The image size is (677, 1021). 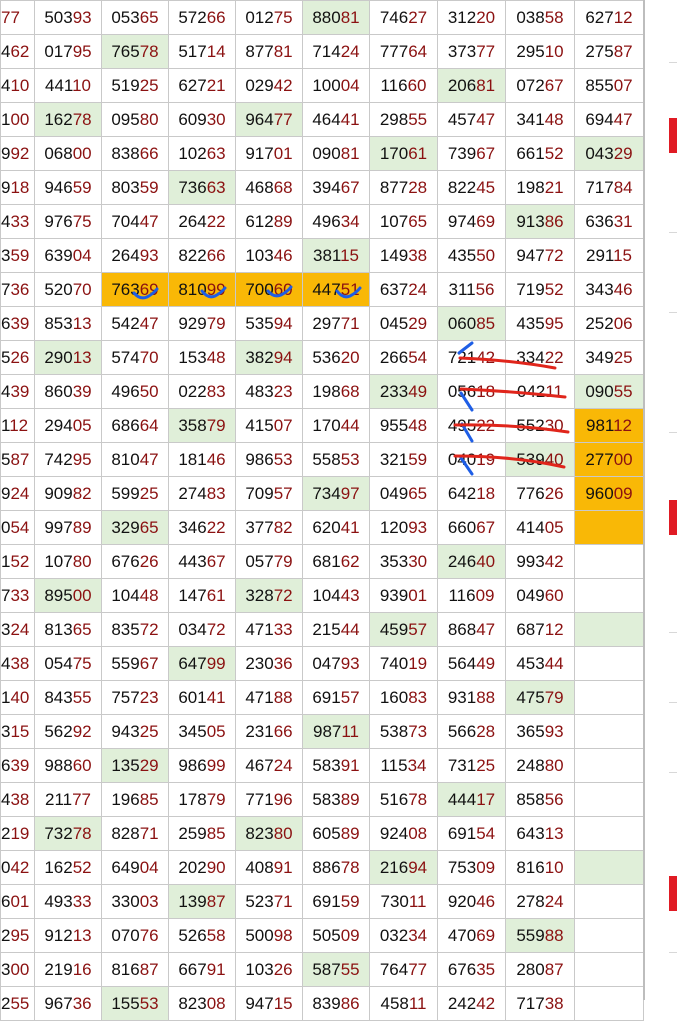 I want to click on table-cell: 05475, so click(x=68, y=663).